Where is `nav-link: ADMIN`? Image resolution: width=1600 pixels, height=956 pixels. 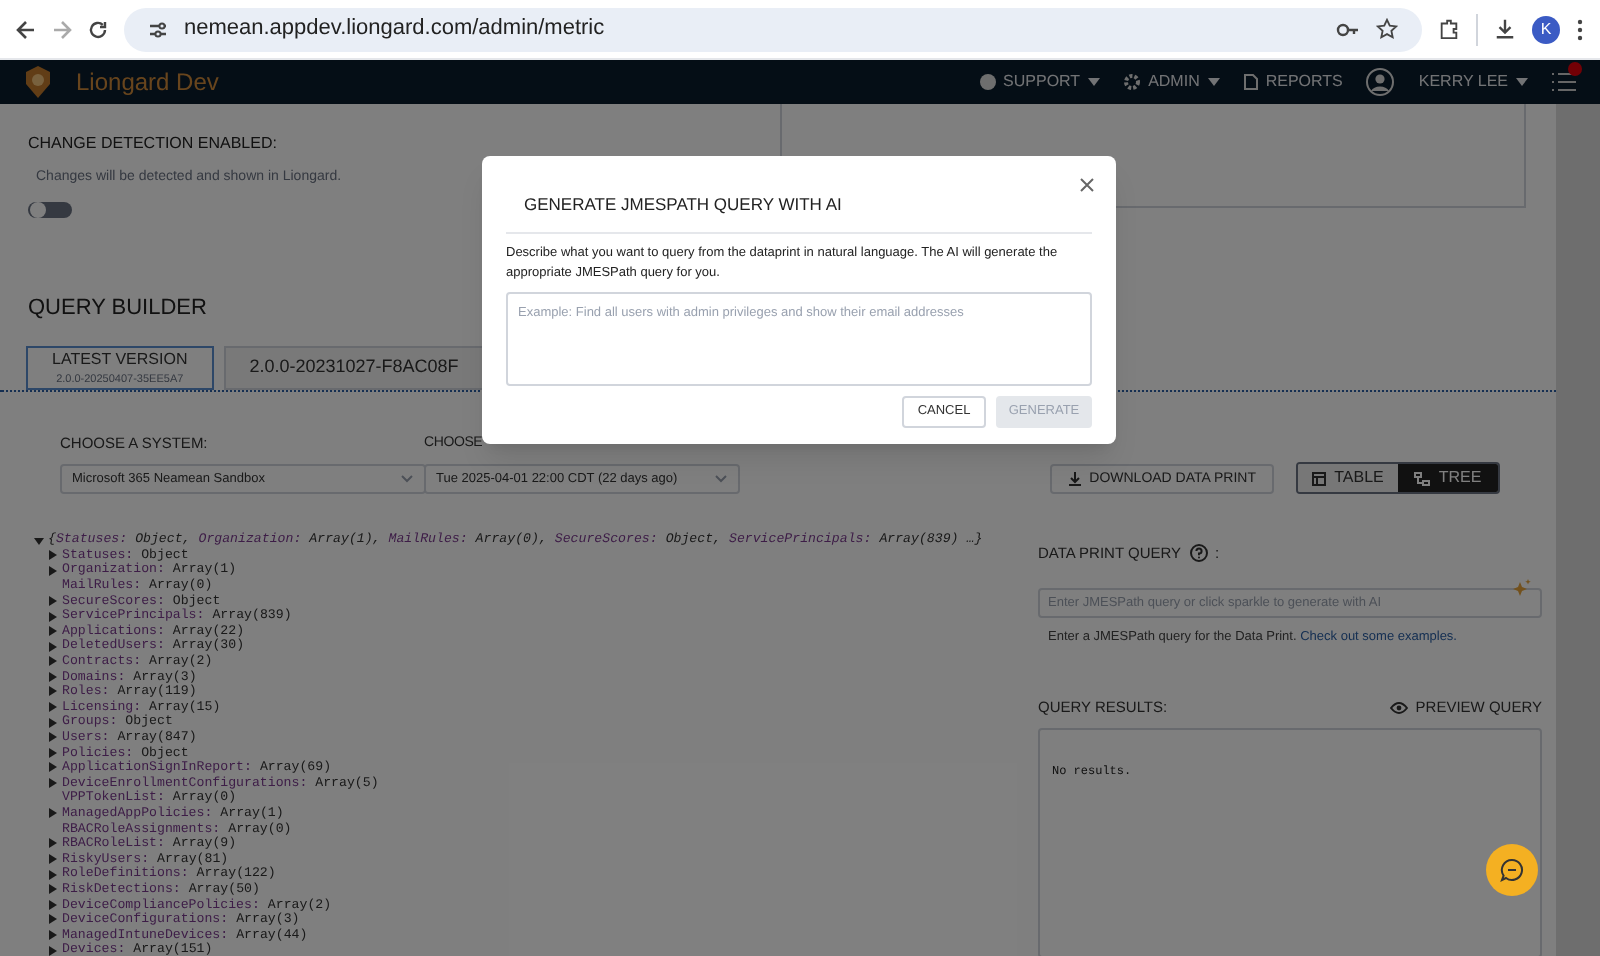 nav-link: ADMIN is located at coordinates (1172, 82).